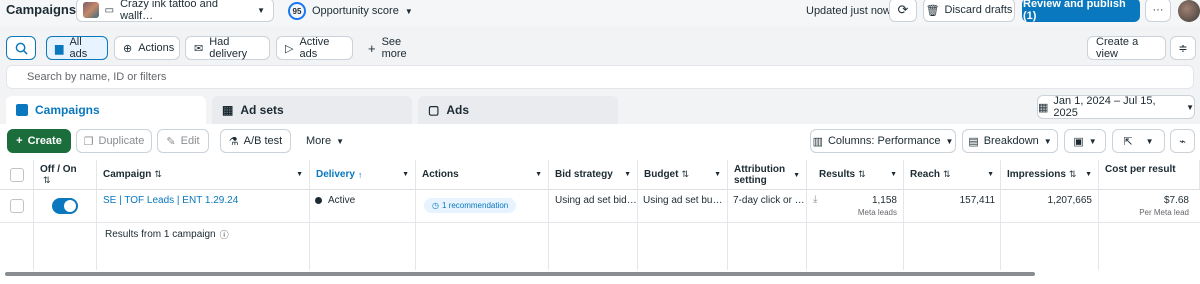  Describe the element at coordinates (19, 141) in the screenshot. I see `plus-icon: +` at that location.